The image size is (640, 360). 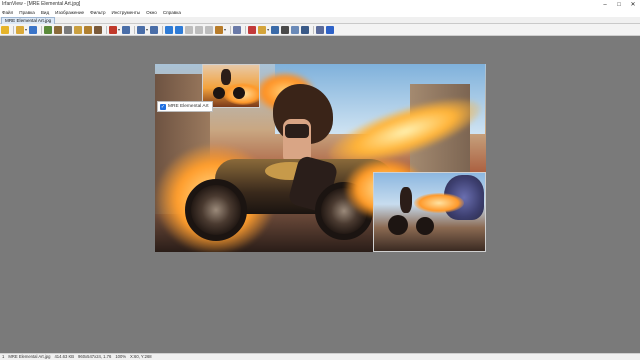 I want to click on crop-icon, so click(x=219, y=29).